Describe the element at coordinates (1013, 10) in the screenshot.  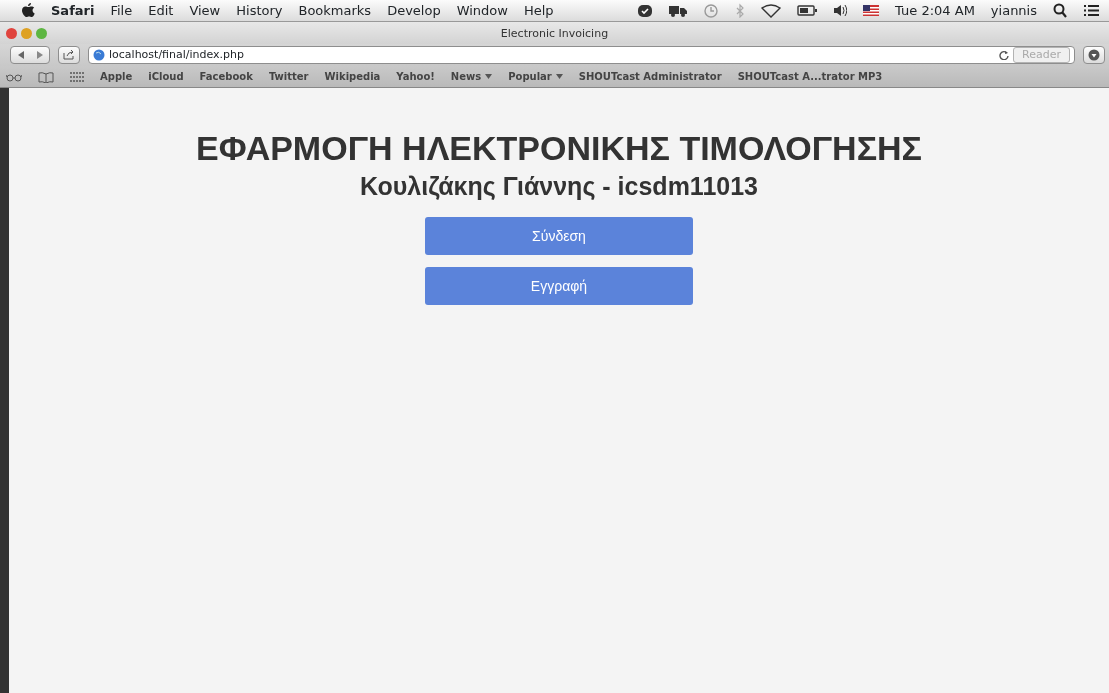
I see `user-name: yiannis` at that location.